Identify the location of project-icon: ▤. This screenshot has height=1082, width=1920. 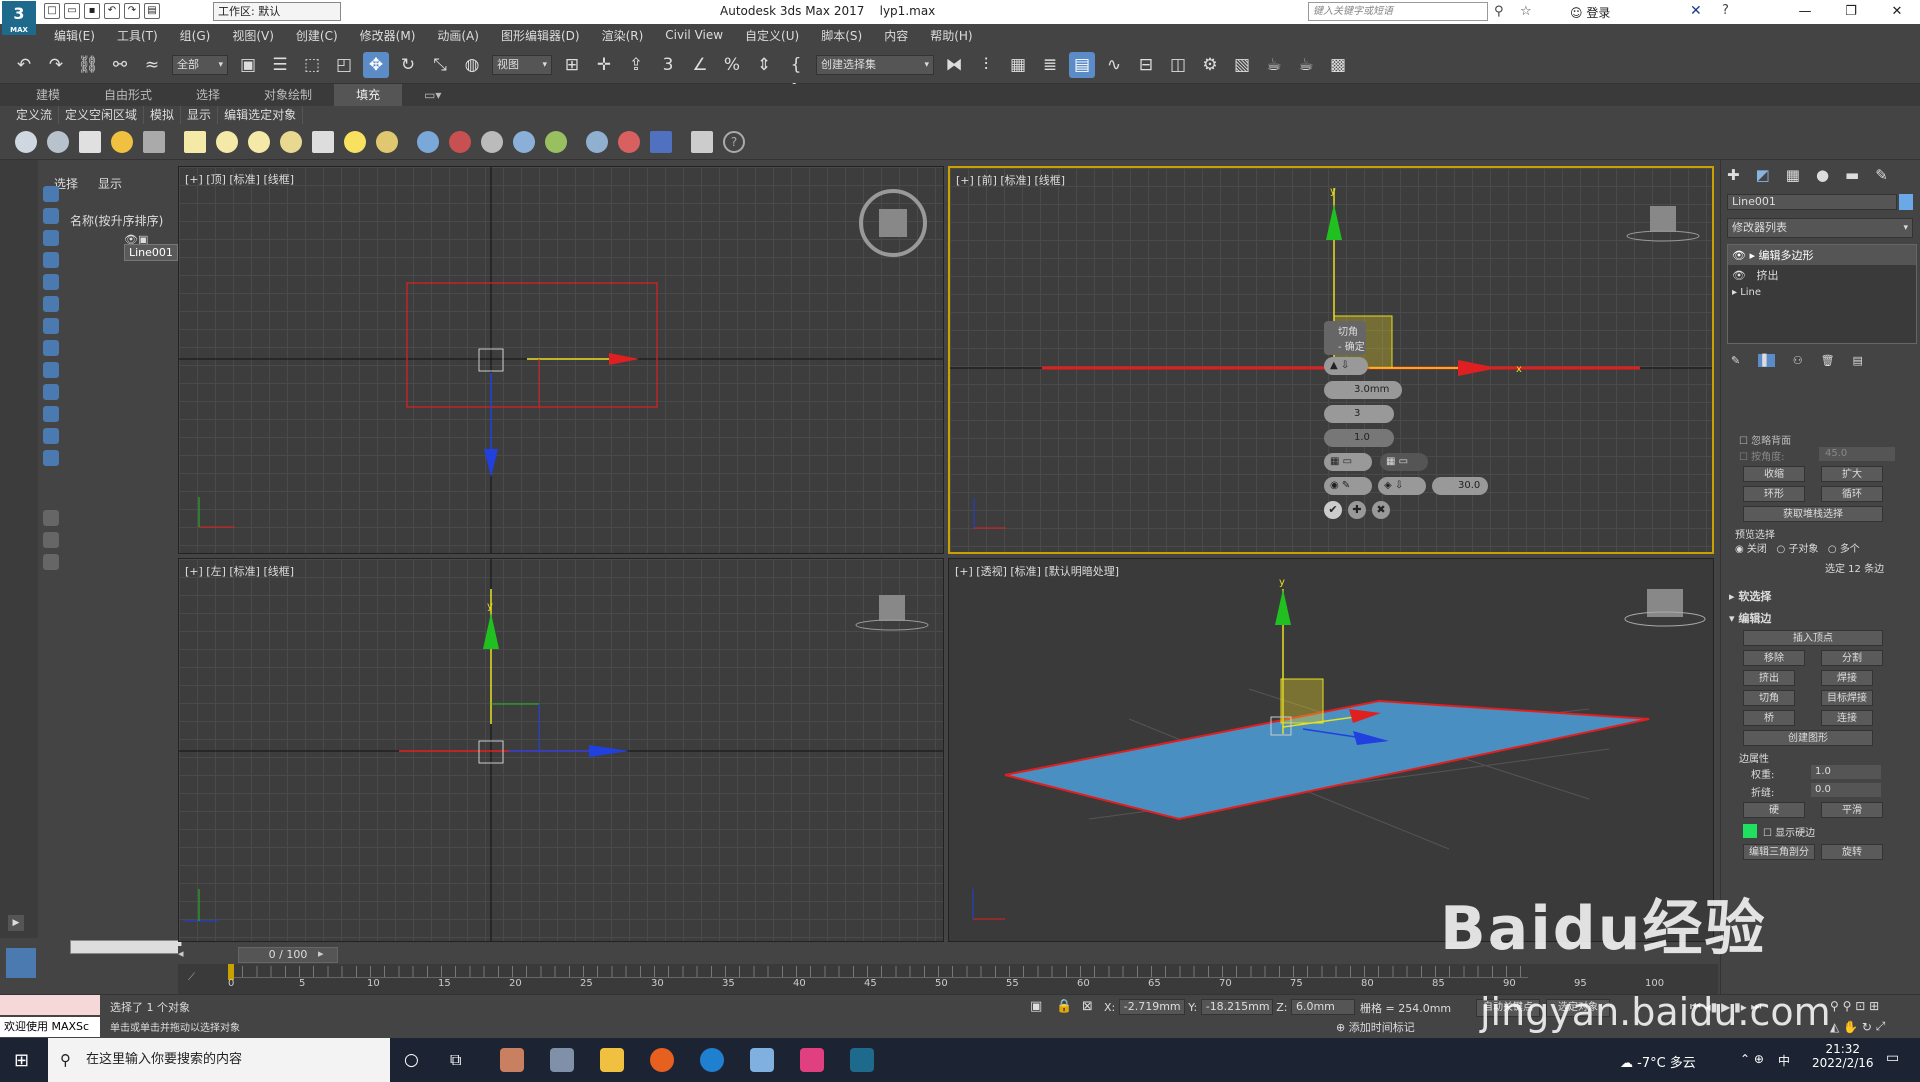
(152, 11).